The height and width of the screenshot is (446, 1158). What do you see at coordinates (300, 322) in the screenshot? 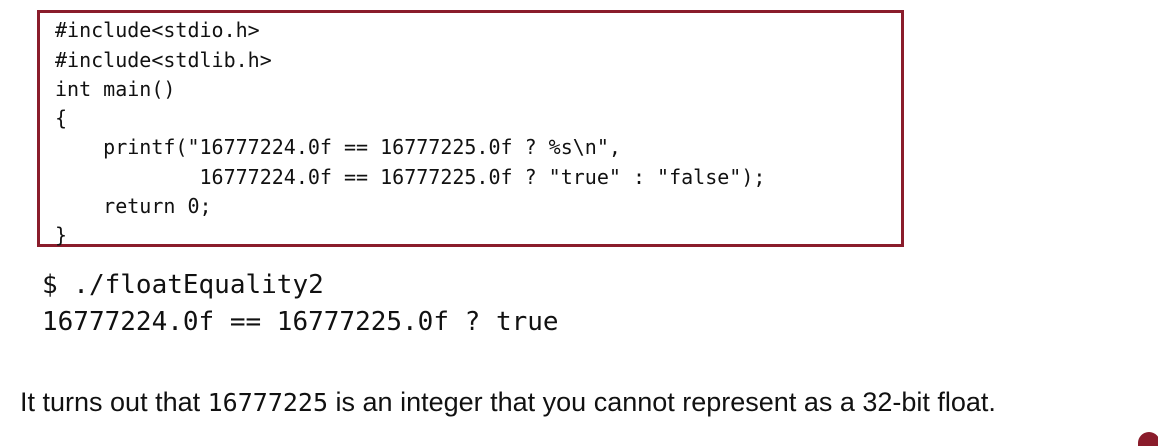
I see `terminal-output: 16777224.0f == 16777225.0f ? true` at bounding box center [300, 322].